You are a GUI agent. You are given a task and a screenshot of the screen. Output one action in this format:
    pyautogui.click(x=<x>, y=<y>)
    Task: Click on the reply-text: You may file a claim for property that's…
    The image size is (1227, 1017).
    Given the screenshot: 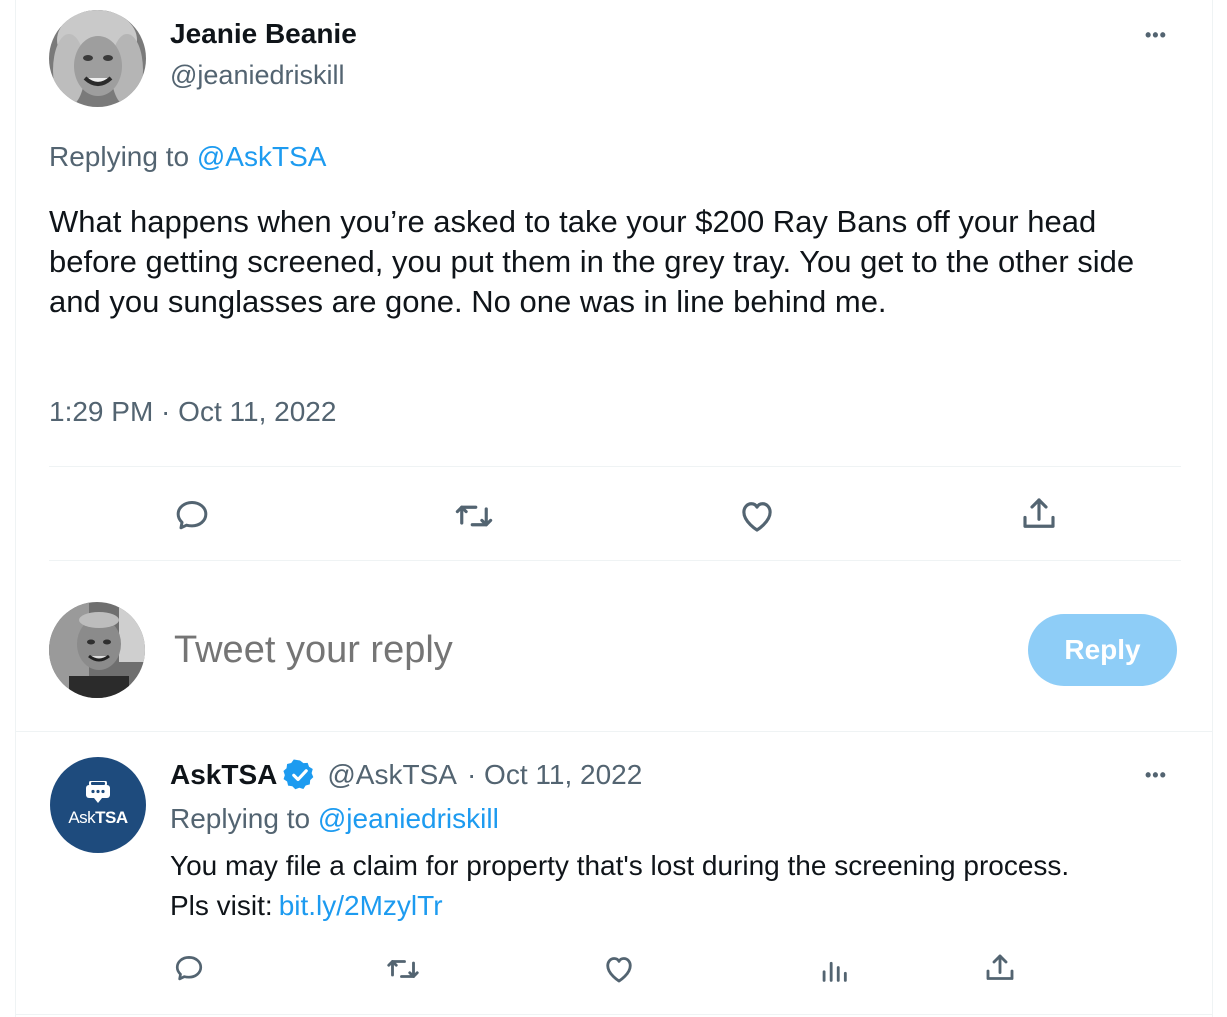 What is the action you would take?
    pyautogui.click(x=675, y=886)
    